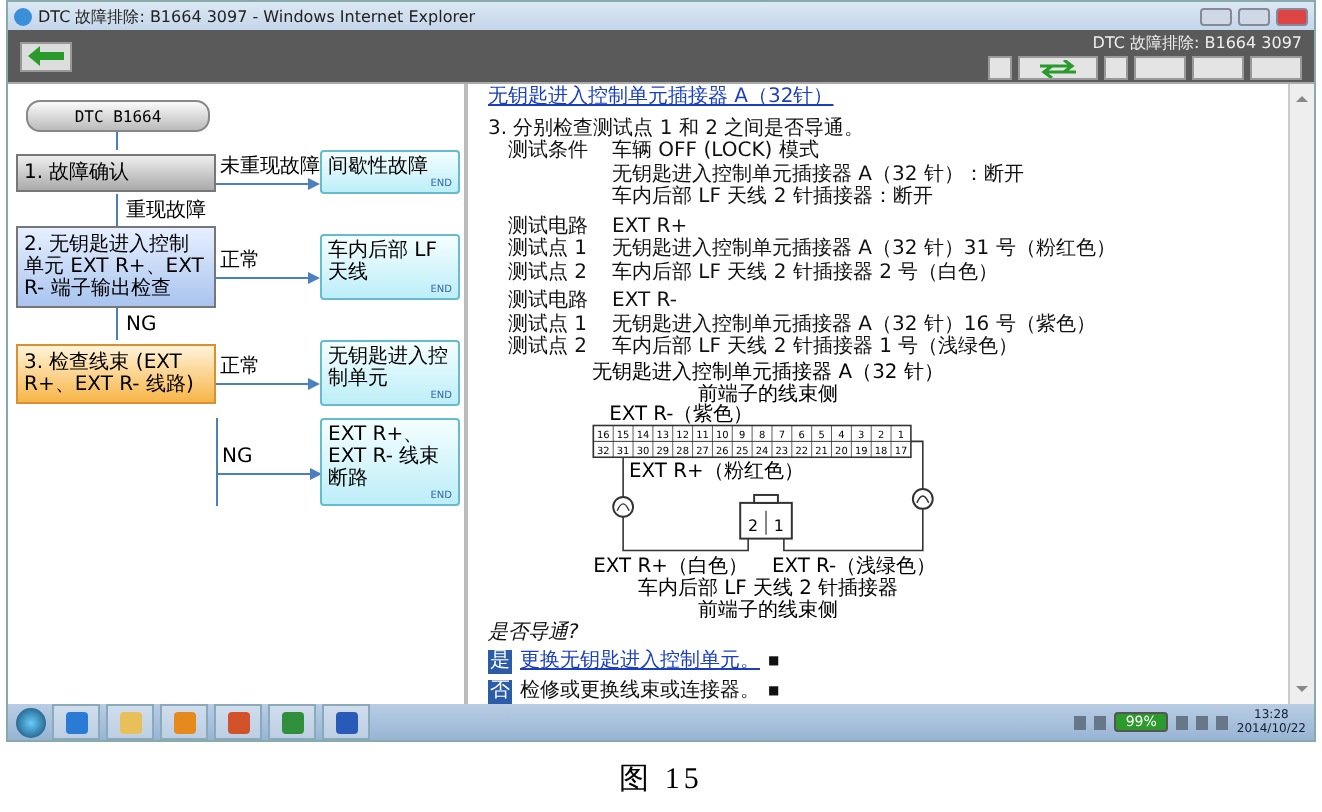 Image resolution: width=1322 pixels, height=812 pixels. Describe the element at coordinates (651, 226) in the screenshot. I see `field-value: EXT R+` at that location.